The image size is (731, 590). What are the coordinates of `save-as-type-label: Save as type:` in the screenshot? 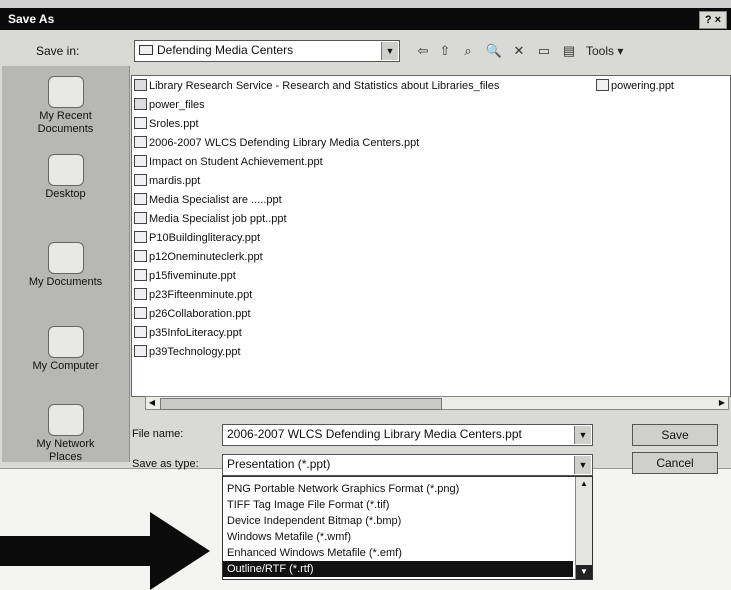 It's located at (165, 464).